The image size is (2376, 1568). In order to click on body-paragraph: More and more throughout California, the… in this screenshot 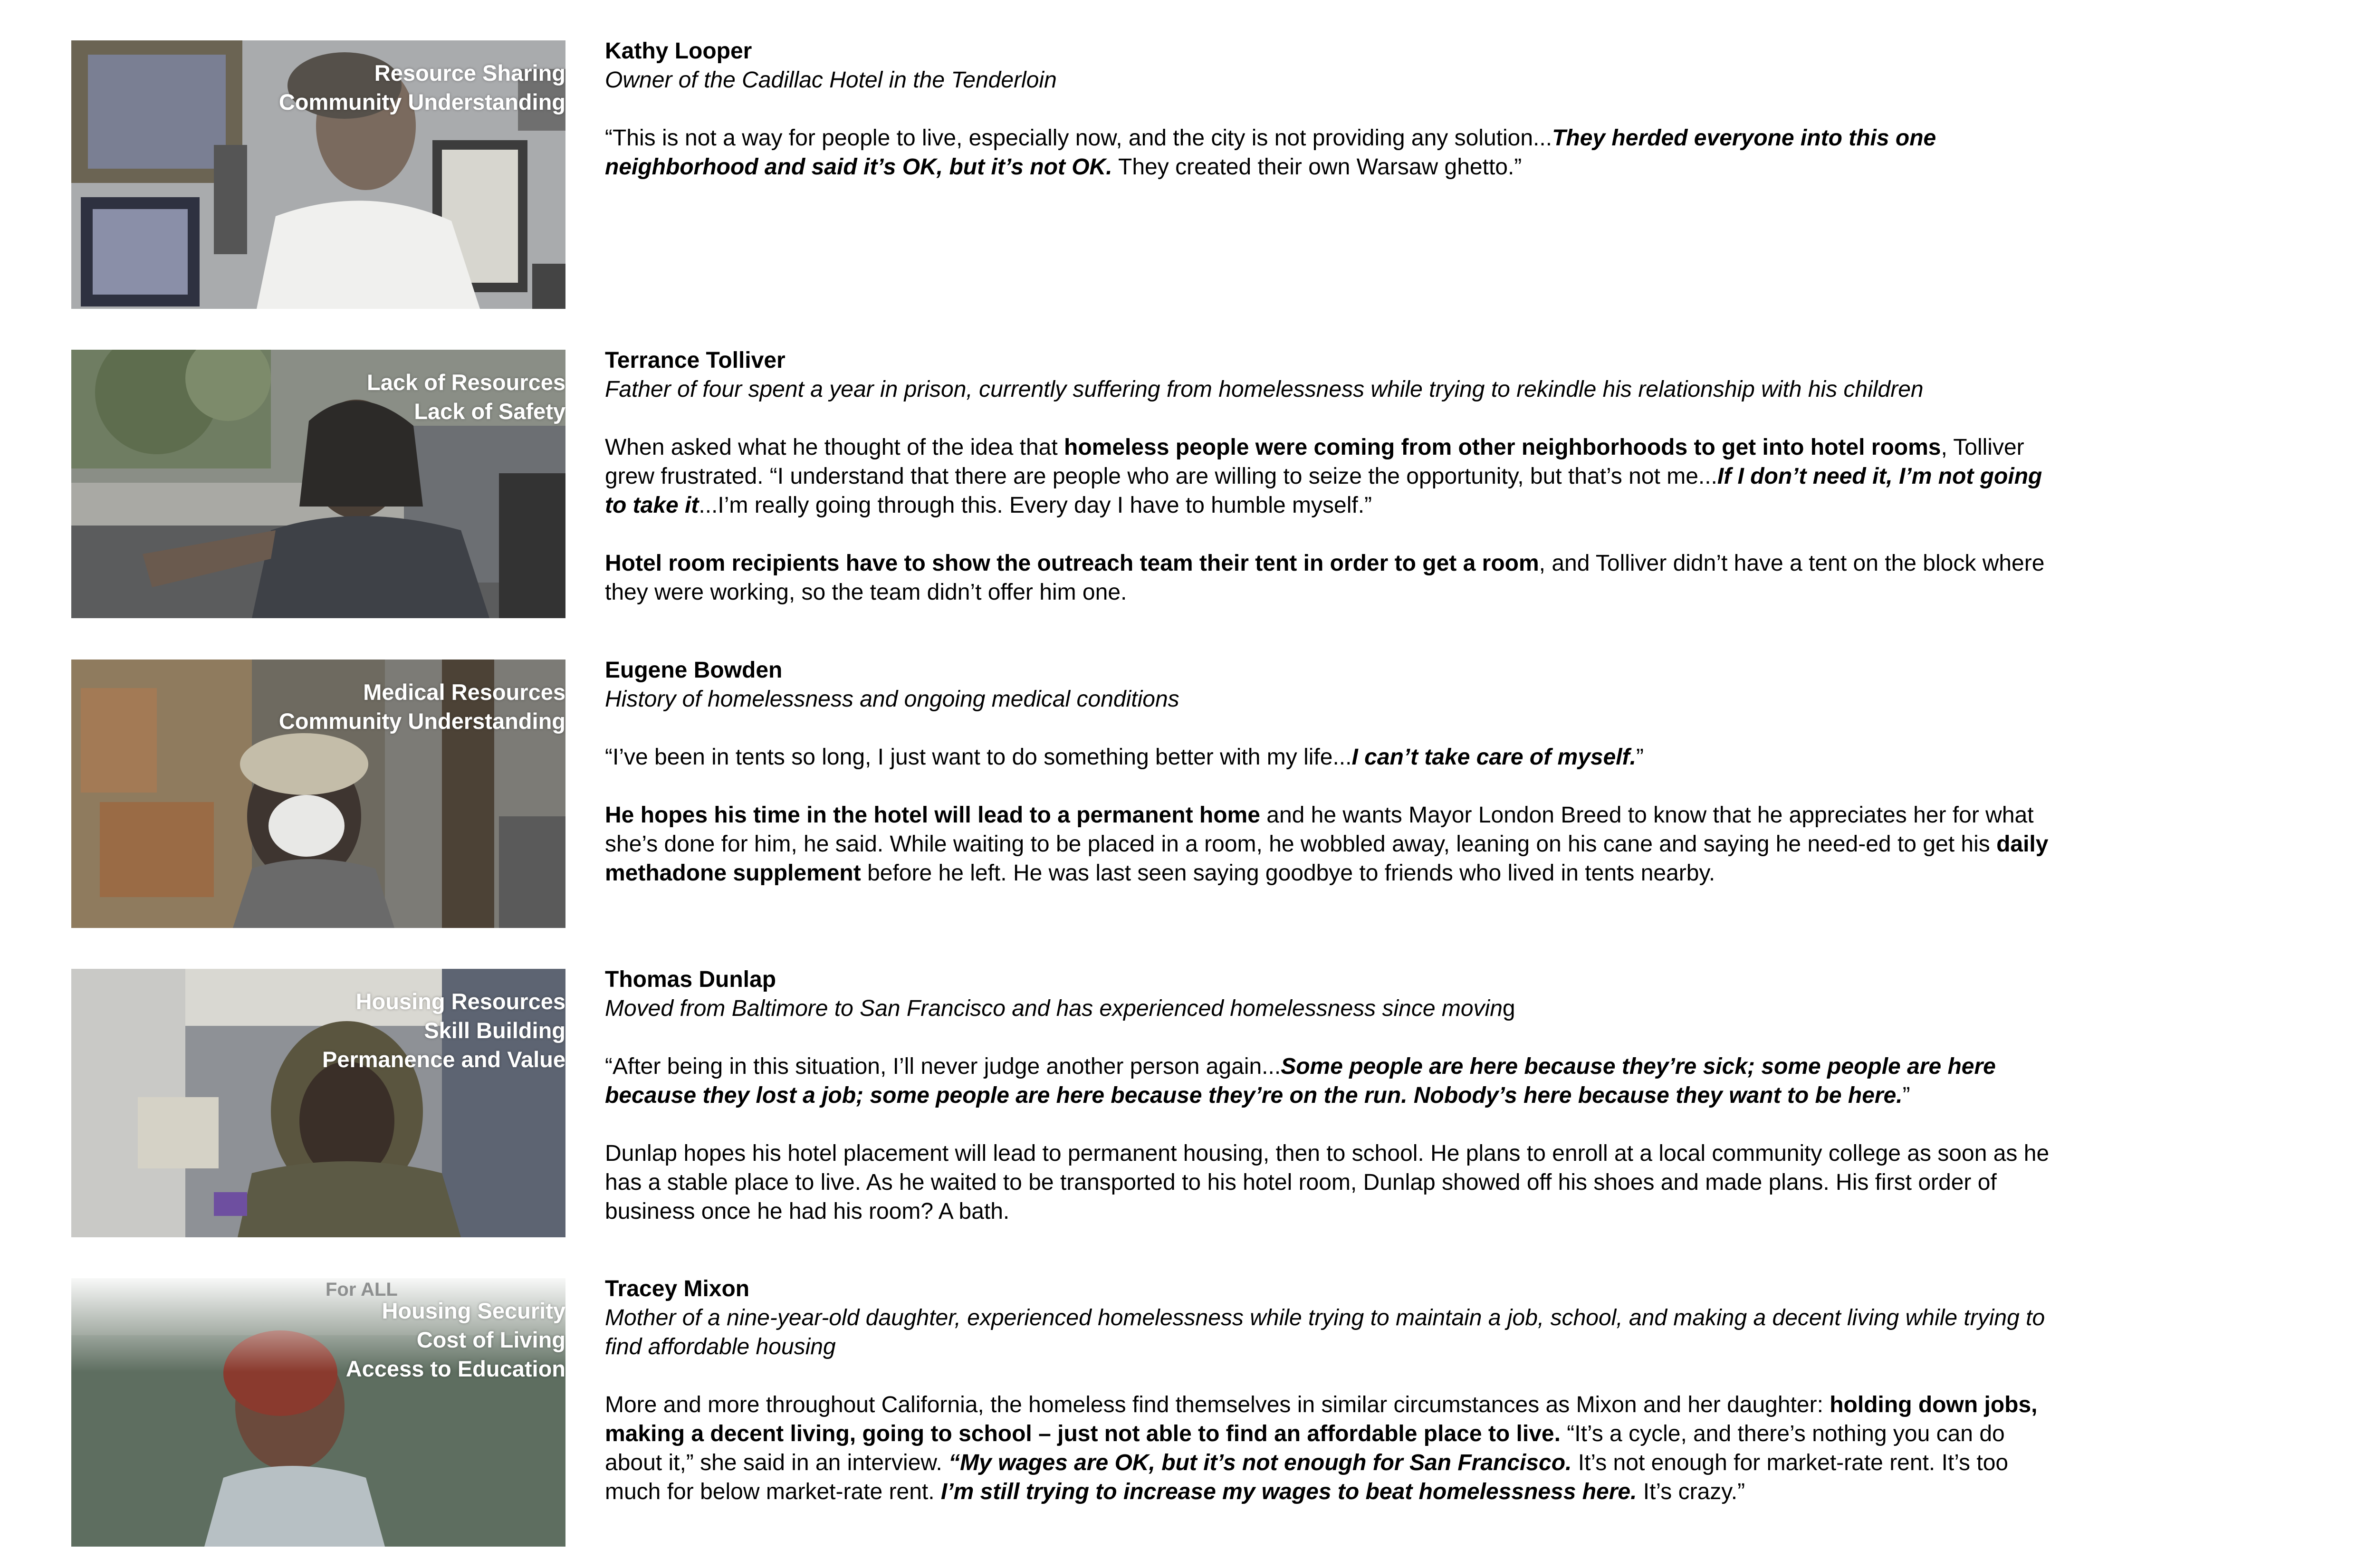, I will do `click(1327, 1448)`.